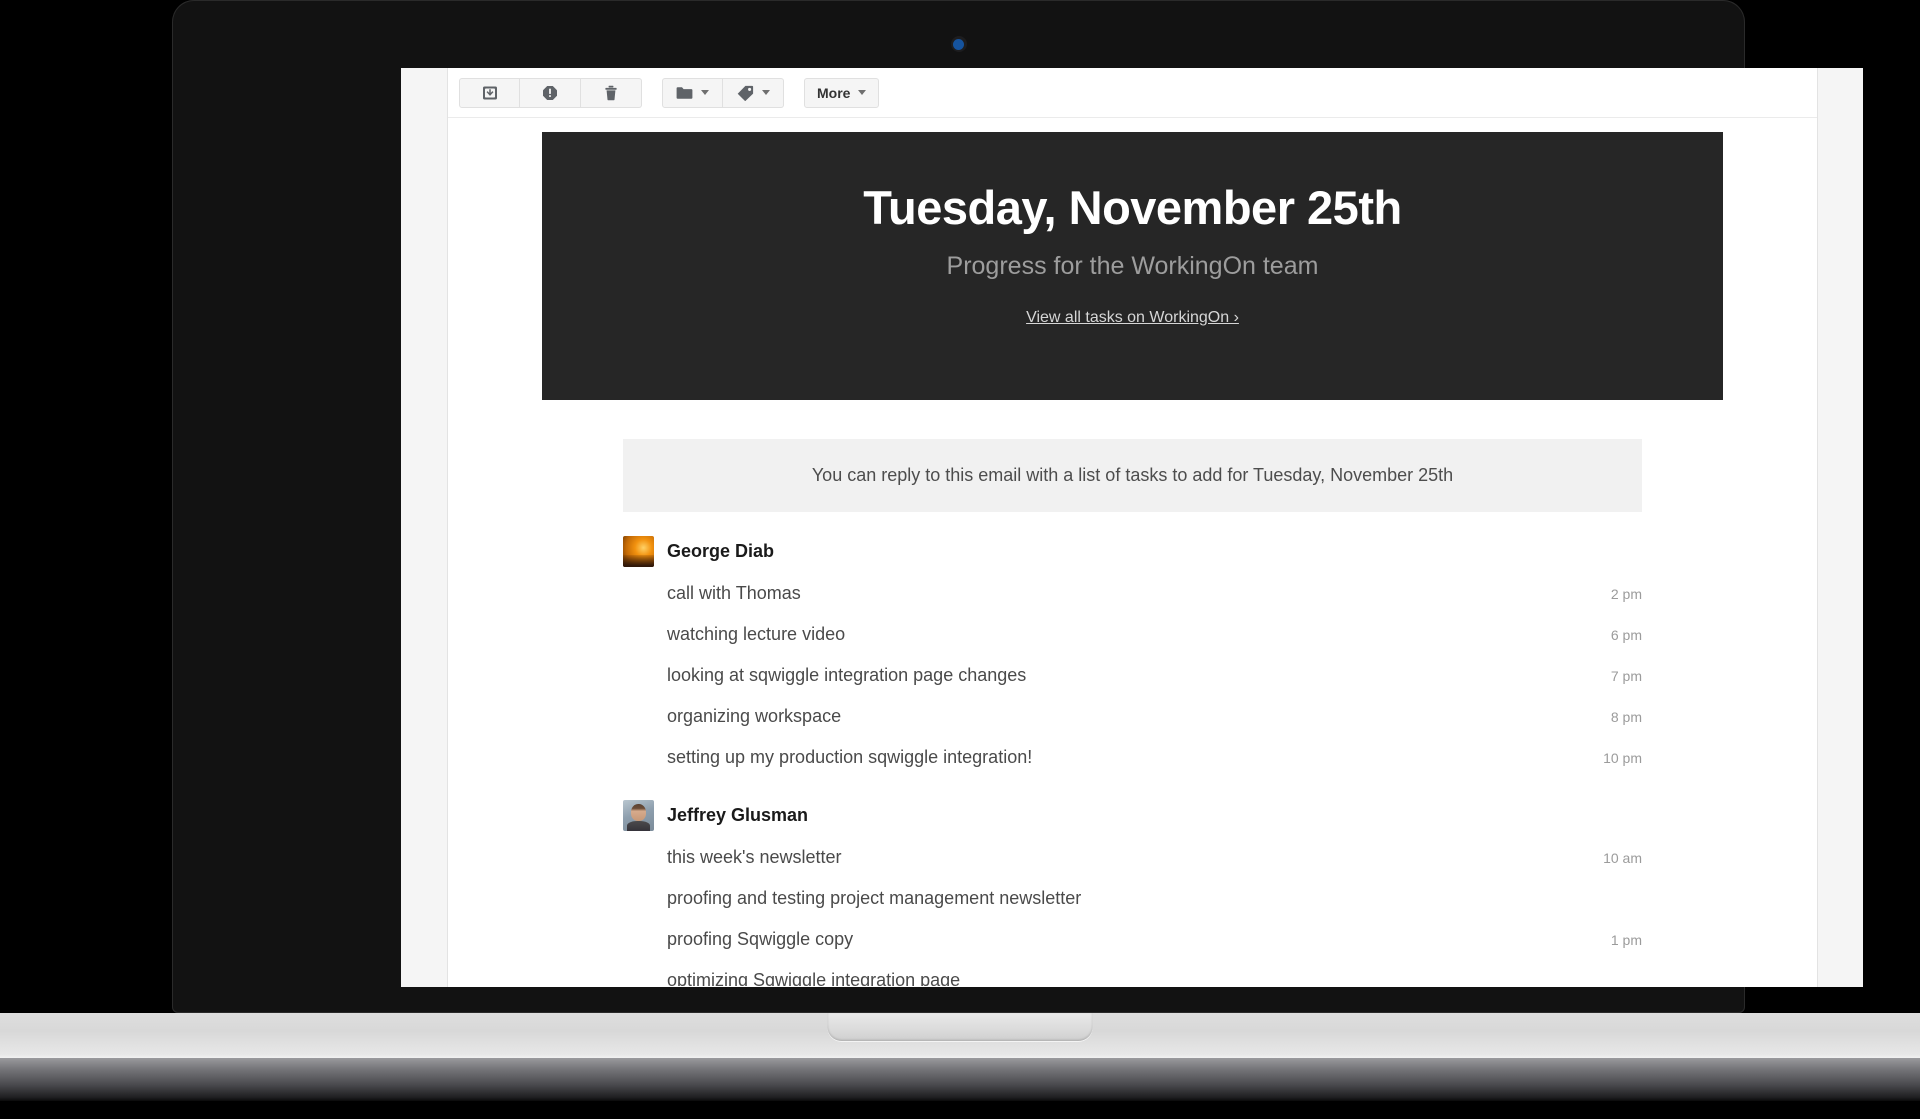 The width and height of the screenshot is (1920, 1119). I want to click on right-rail, so click(1840, 527).